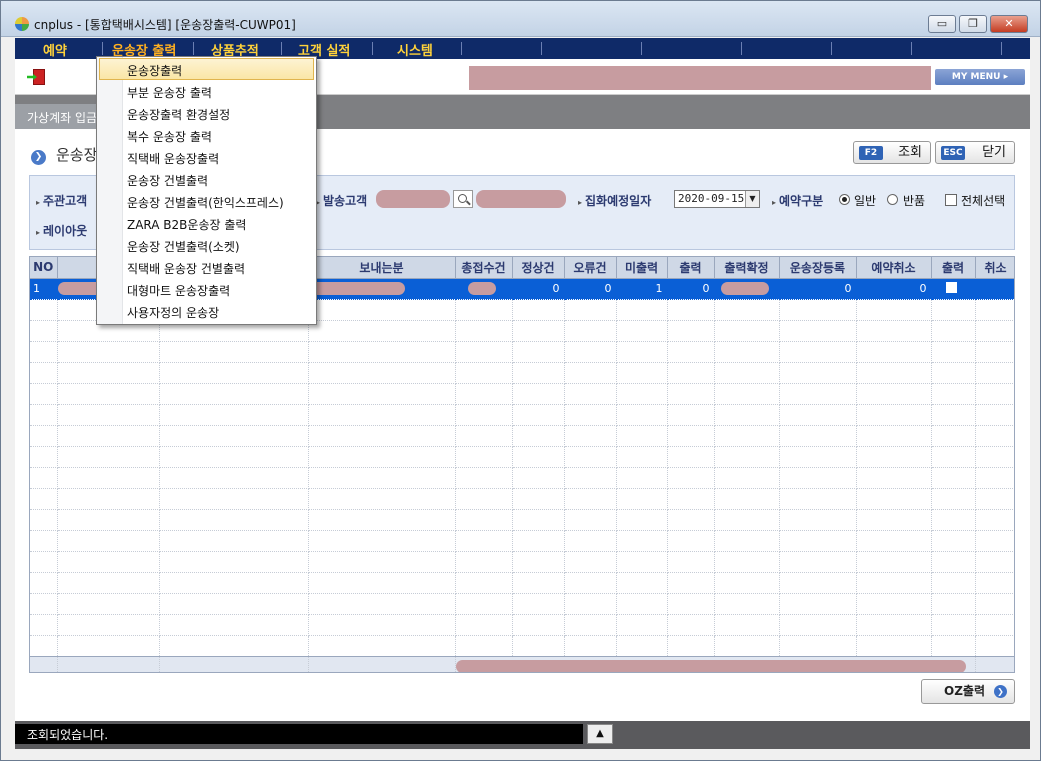 The image size is (1041, 761). What do you see at coordinates (752, 199) in the screenshot?
I see `chevron-down-icon: ▼` at bounding box center [752, 199].